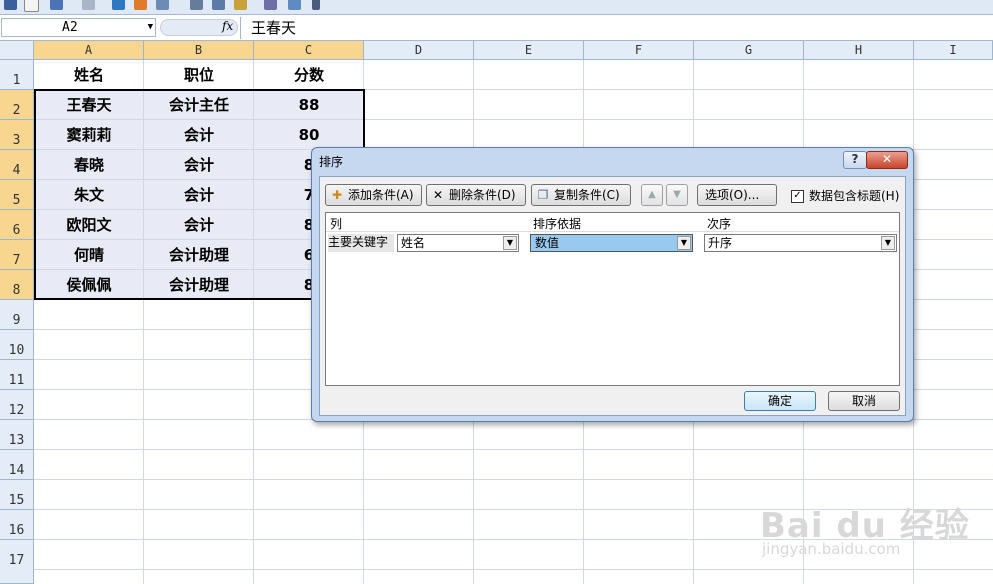 This screenshot has height=584, width=993. Describe the element at coordinates (199, 50) in the screenshot. I see `column-header-b: B` at that location.